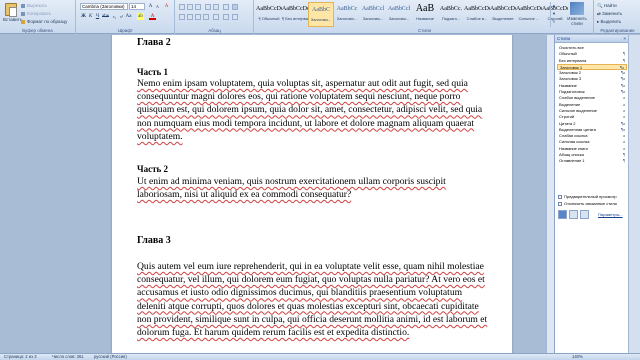 Image resolution: width=640 pixels, height=360 pixels. I want to click on styles-group: Стили, so click(425, 17).